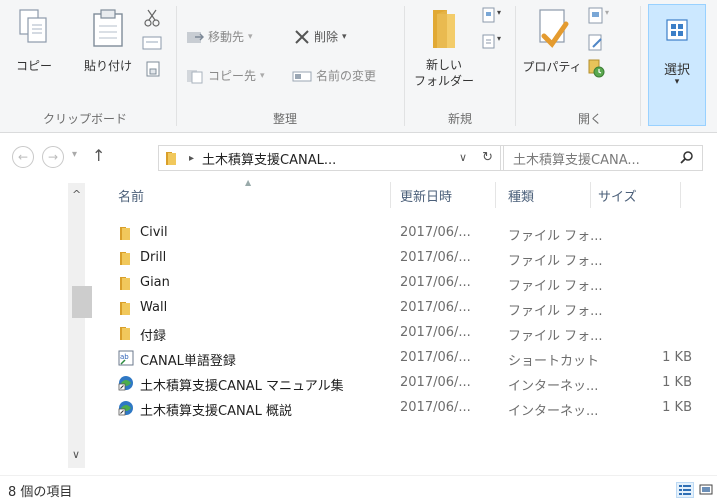  Describe the element at coordinates (76, 325) in the screenshot. I see `vertical-scrollbar` at that location.